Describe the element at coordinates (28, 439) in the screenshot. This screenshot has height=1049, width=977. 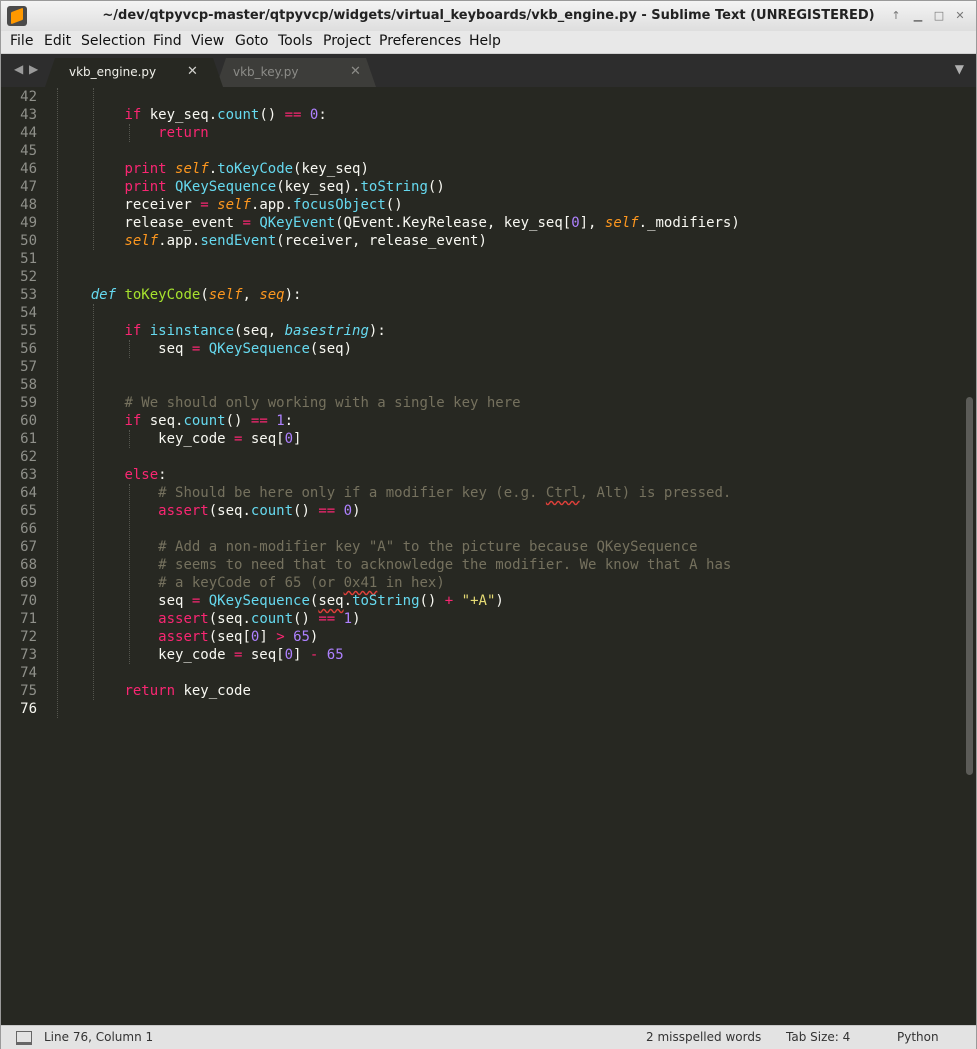
I see `line-number: 61` at that location.